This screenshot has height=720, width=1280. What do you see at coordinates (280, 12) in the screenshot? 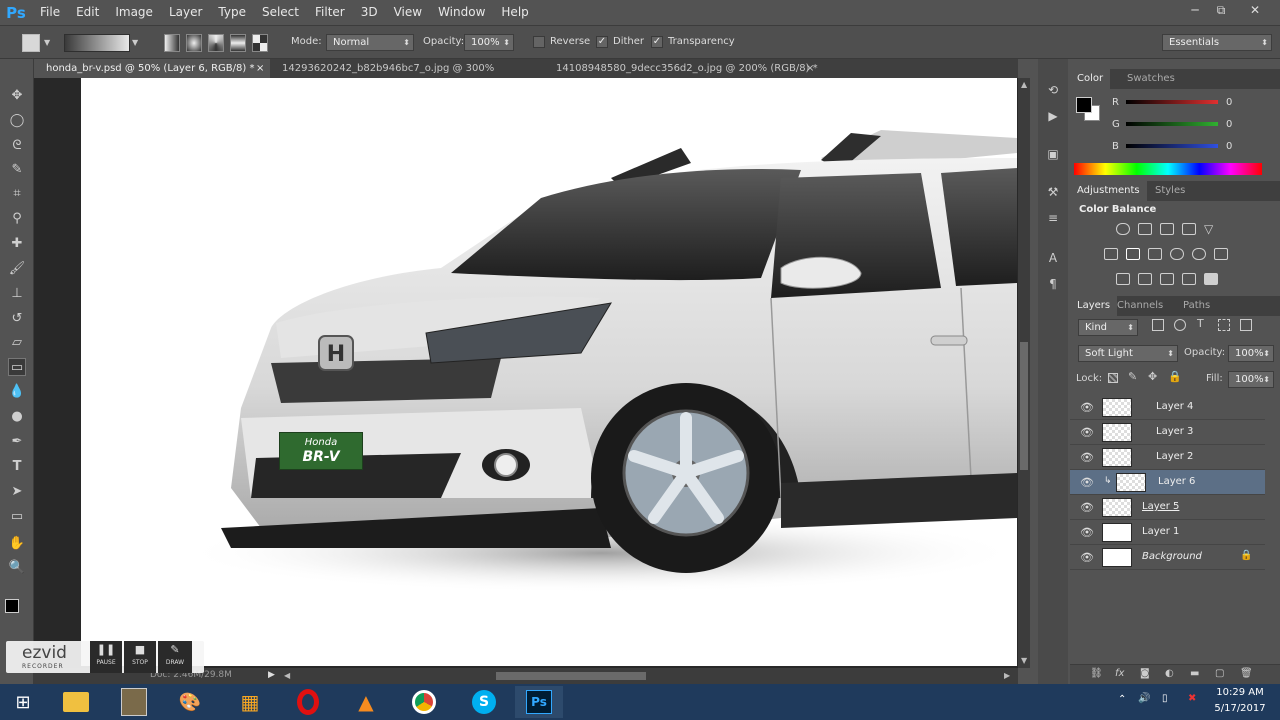
I see `menu-select: Select` at bounding box center [280, 12].